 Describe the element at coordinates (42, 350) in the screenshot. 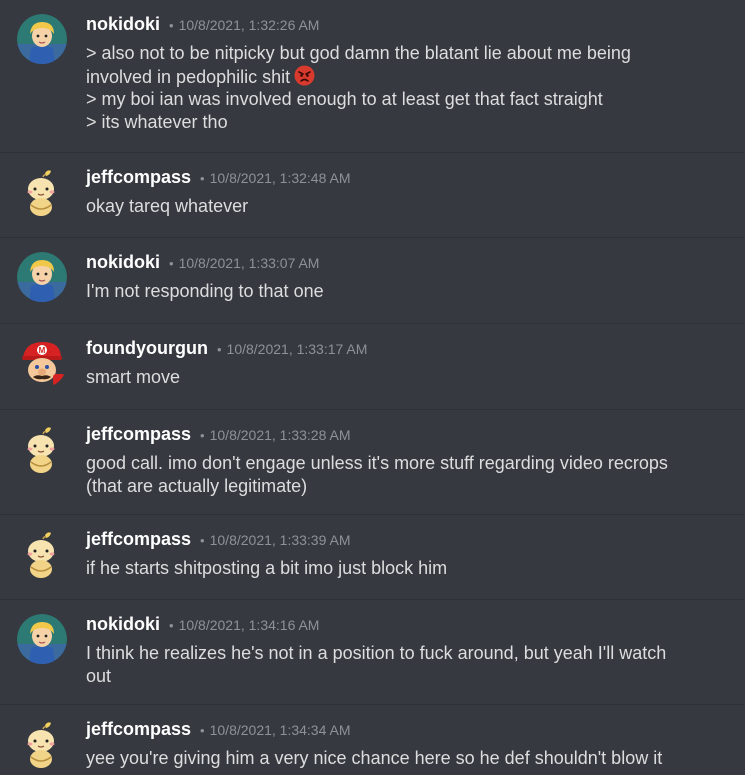

I see `svg-text: M` at that location.